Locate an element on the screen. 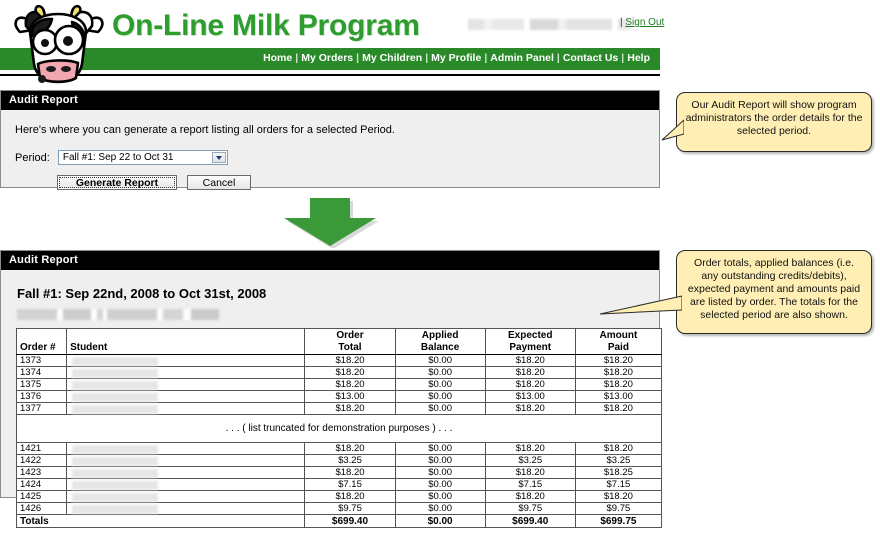 This screenshot has width=880, height=538. table-row: 1373 $18.20 $0.00 $18.20 $18.20 is located at coordinates (339, 360).